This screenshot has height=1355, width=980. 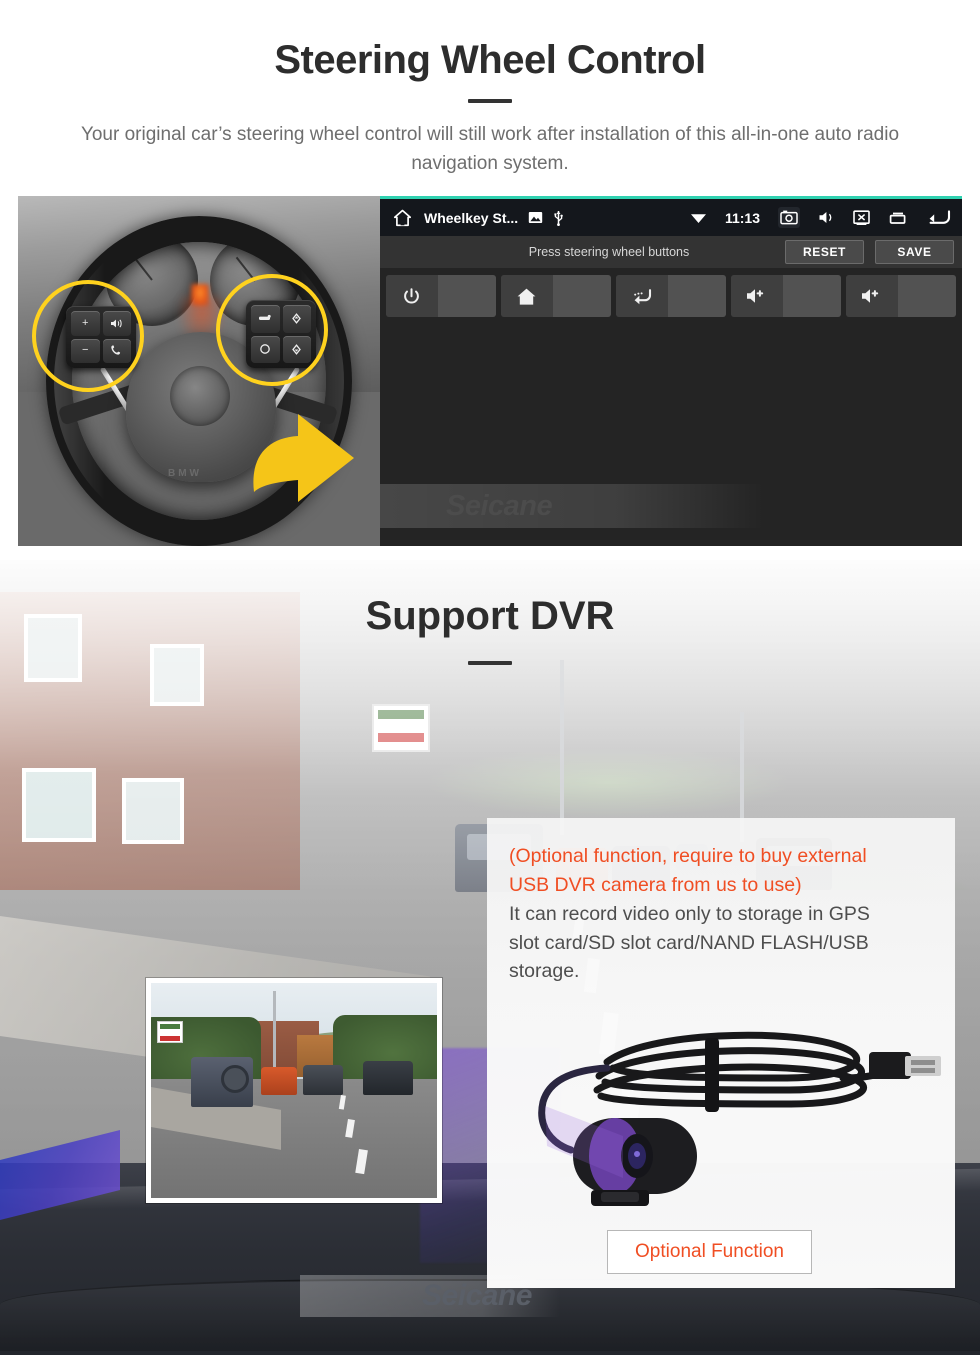 I want to click on page-title: Steering Wheel Control, so click(x=490, y=60).